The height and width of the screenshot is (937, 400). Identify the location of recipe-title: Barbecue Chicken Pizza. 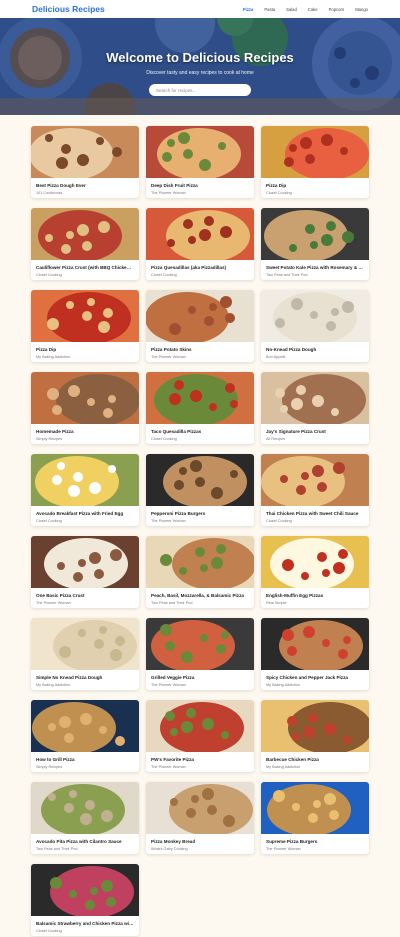
(315, 757).